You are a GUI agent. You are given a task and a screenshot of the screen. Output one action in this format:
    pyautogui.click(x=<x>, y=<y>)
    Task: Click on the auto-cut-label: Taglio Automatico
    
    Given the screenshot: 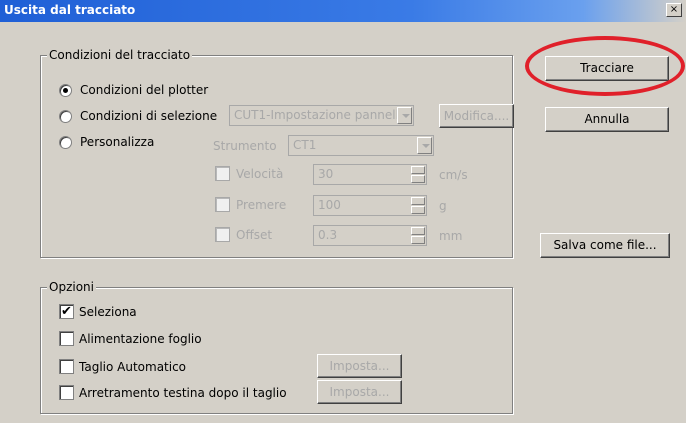 What is the action you would take?
    pyautogui.click(x=132, y=367)
    